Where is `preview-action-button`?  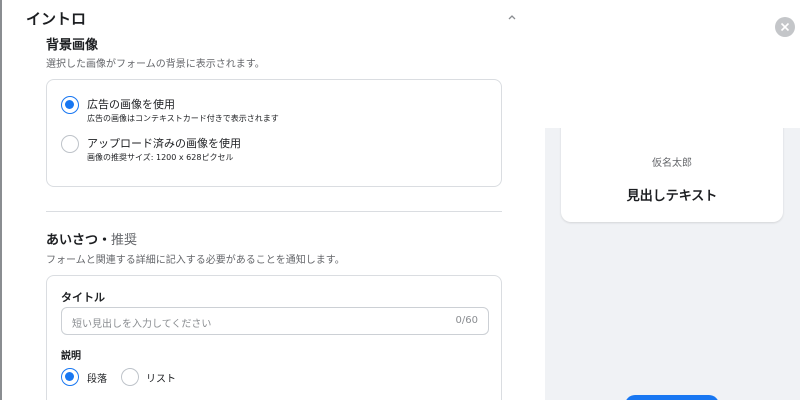 preview-action-button is located at coordinates (672, 397).